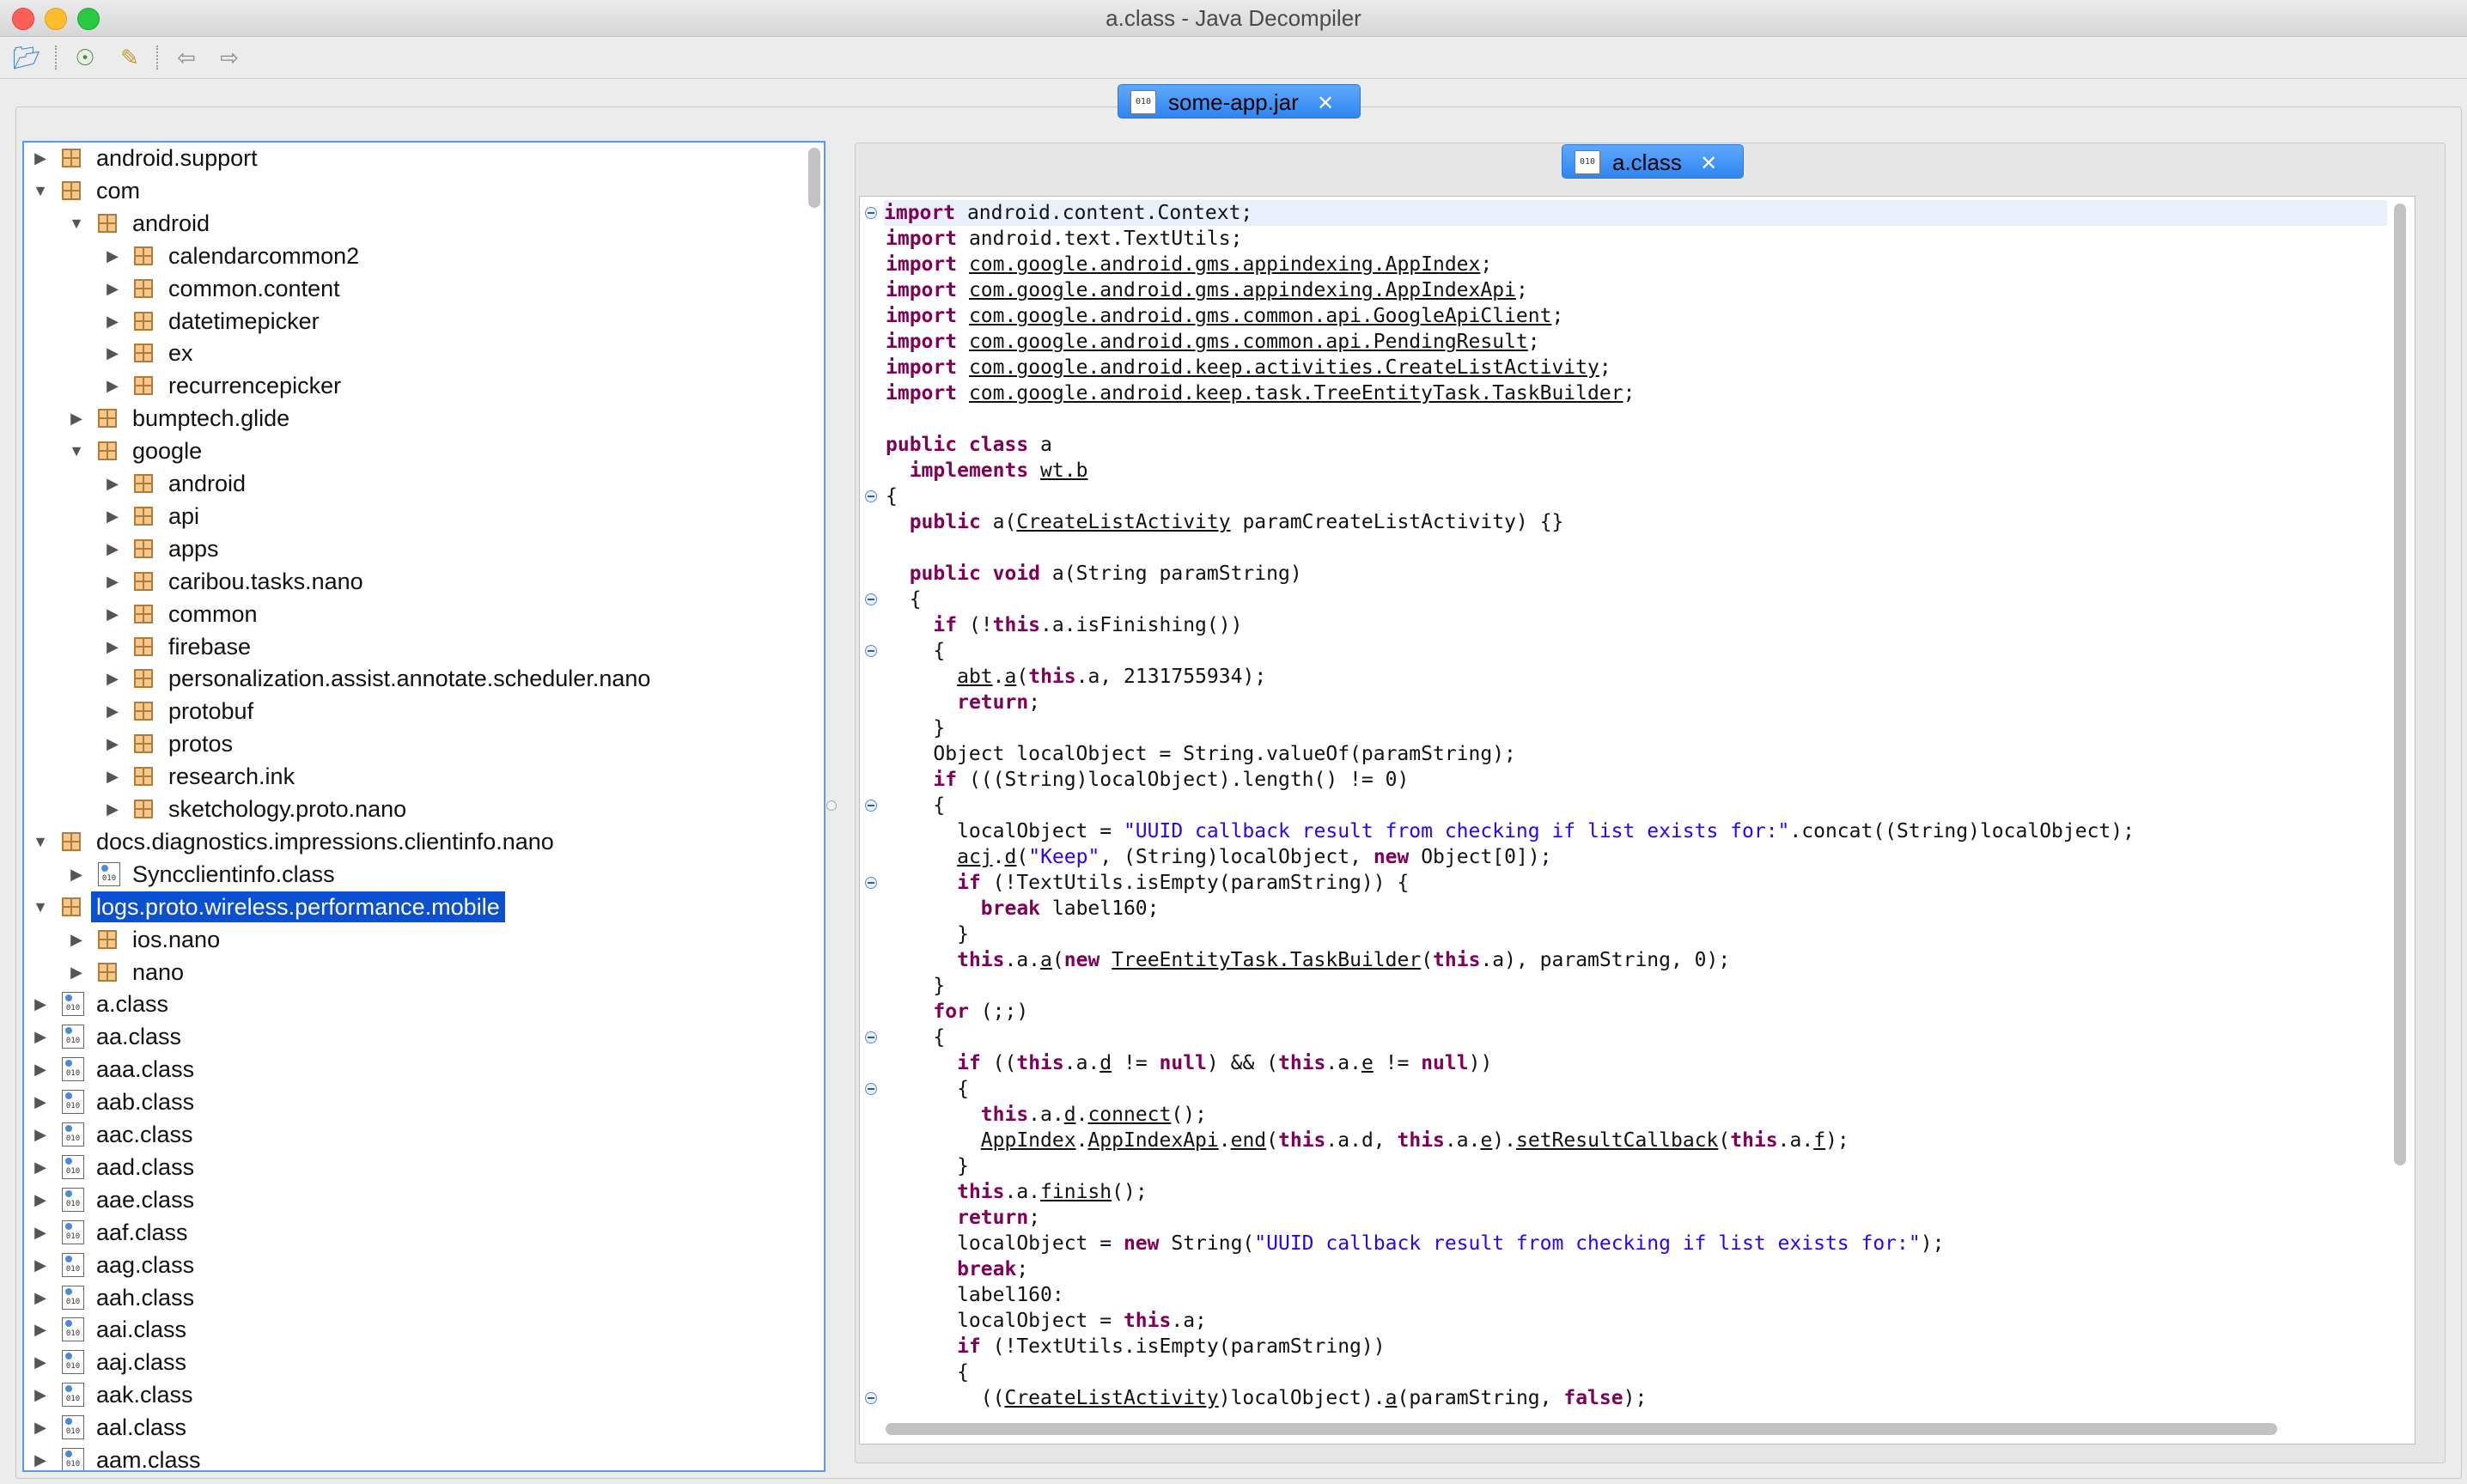 The width and height of the screenshot is (2467, 1484). Describe the element at coordinates (86, 191) in the screenshot. I see `tree-package-item: ▼ com` at that location.